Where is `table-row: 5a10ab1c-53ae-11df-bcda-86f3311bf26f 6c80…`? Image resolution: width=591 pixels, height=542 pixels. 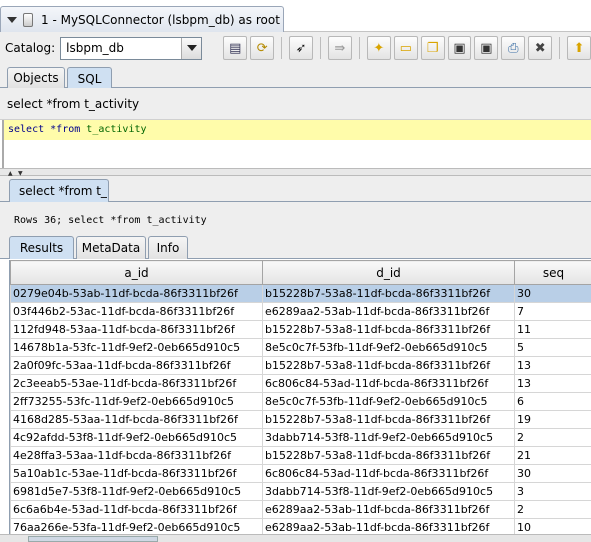 table-row: 5a10ab1c-53ae-11df-bcda-86f3311bf26f 6c80… is located at coordinates (300, 473).